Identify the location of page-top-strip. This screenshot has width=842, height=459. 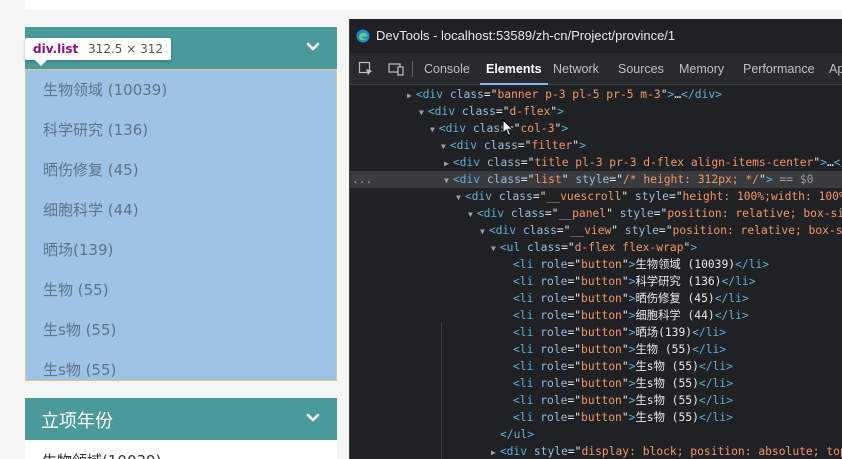
(433, 5).